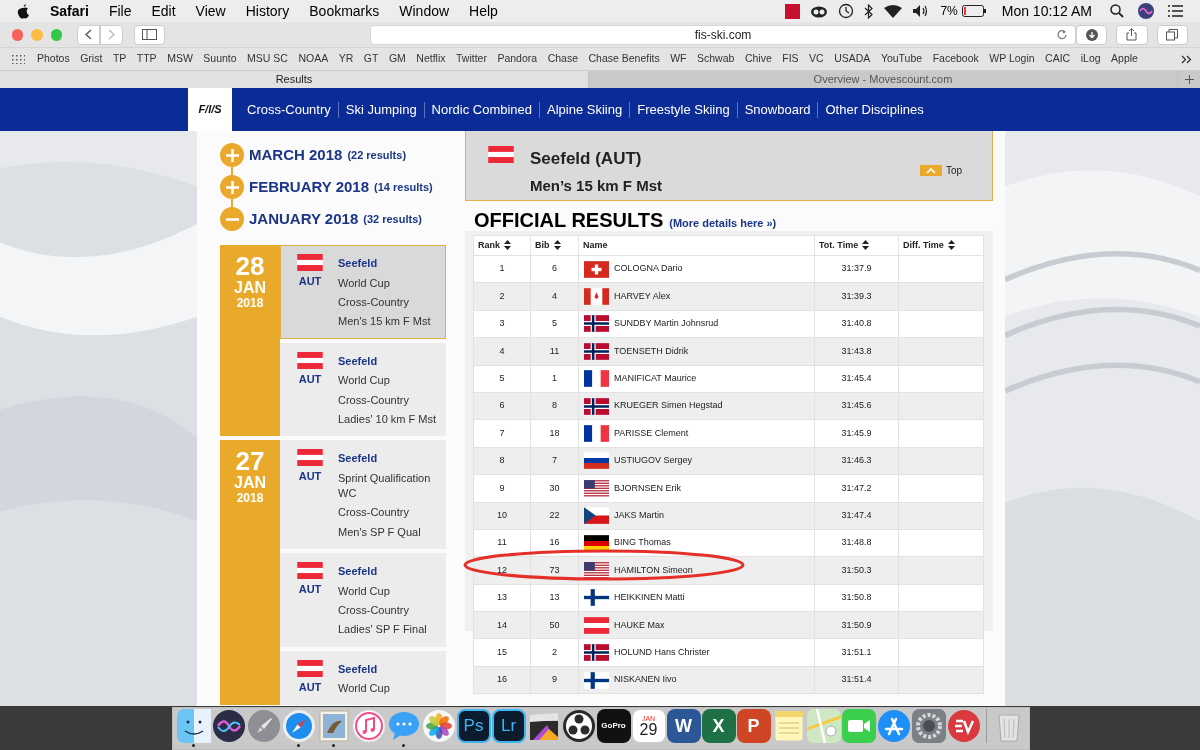 The width and height of the screenshot is (1200, 750). What do you see at coordinates (562, 59) in the screenshot?
I see `bookmark-link: Chase` at bounding box center [562, 59].